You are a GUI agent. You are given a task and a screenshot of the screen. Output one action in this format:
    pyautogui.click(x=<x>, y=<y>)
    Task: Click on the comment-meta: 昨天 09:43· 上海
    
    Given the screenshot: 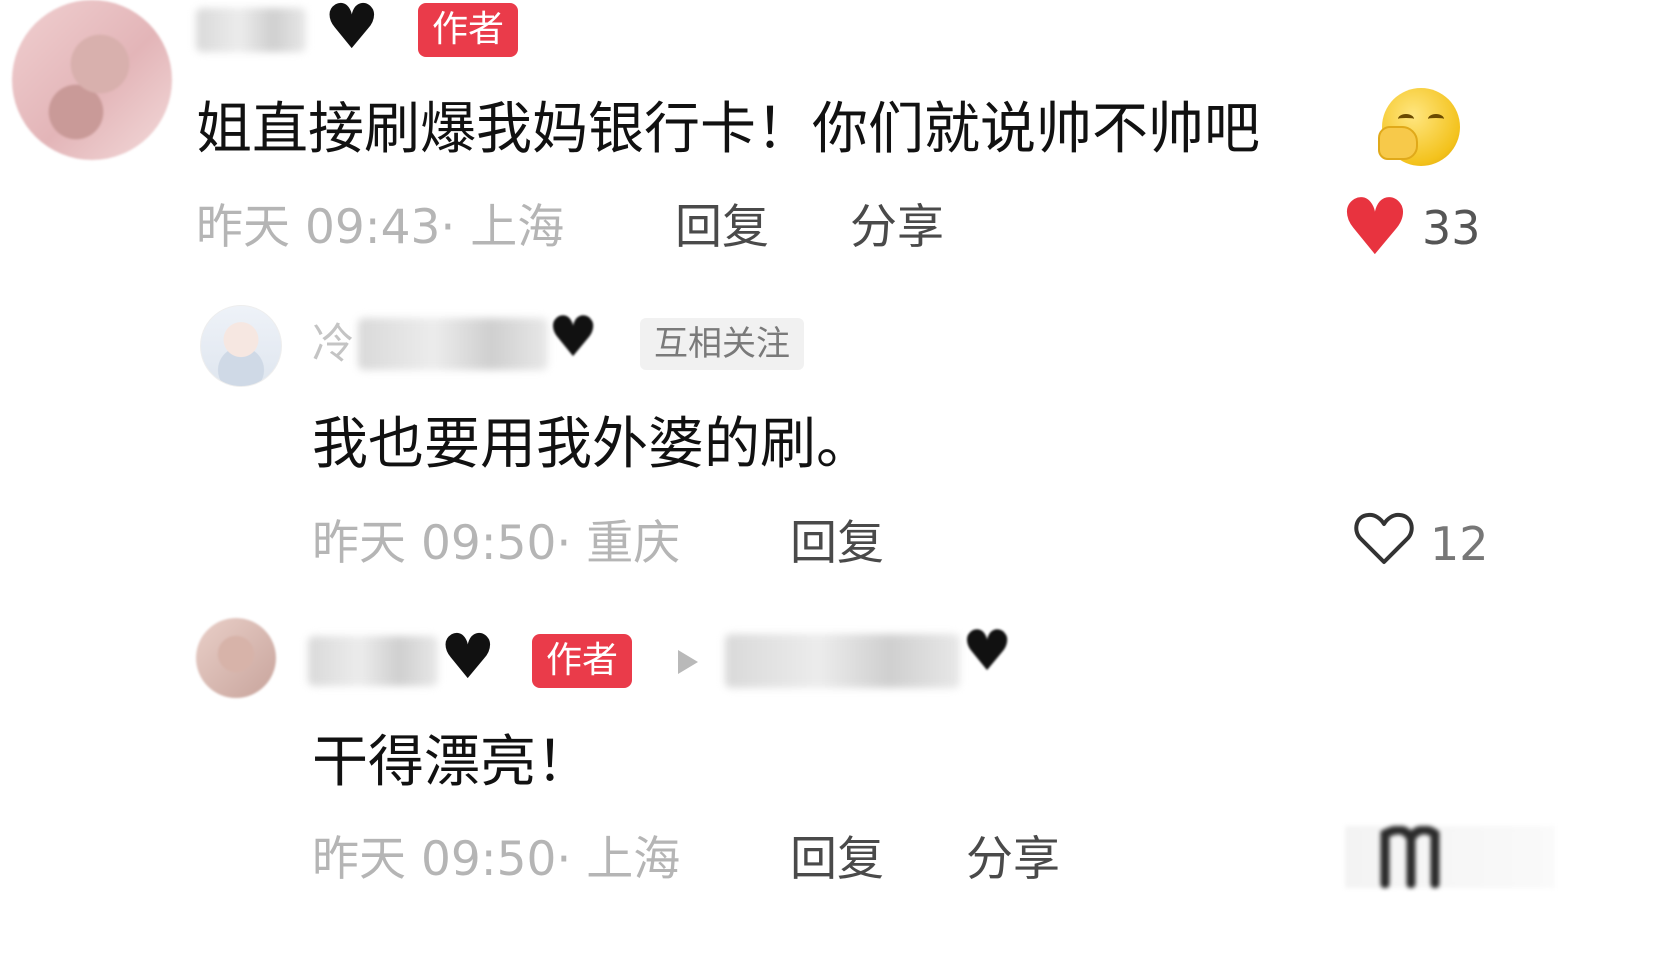 What is the action you would take?
    pyautogui.click(x=380, y=227)
    